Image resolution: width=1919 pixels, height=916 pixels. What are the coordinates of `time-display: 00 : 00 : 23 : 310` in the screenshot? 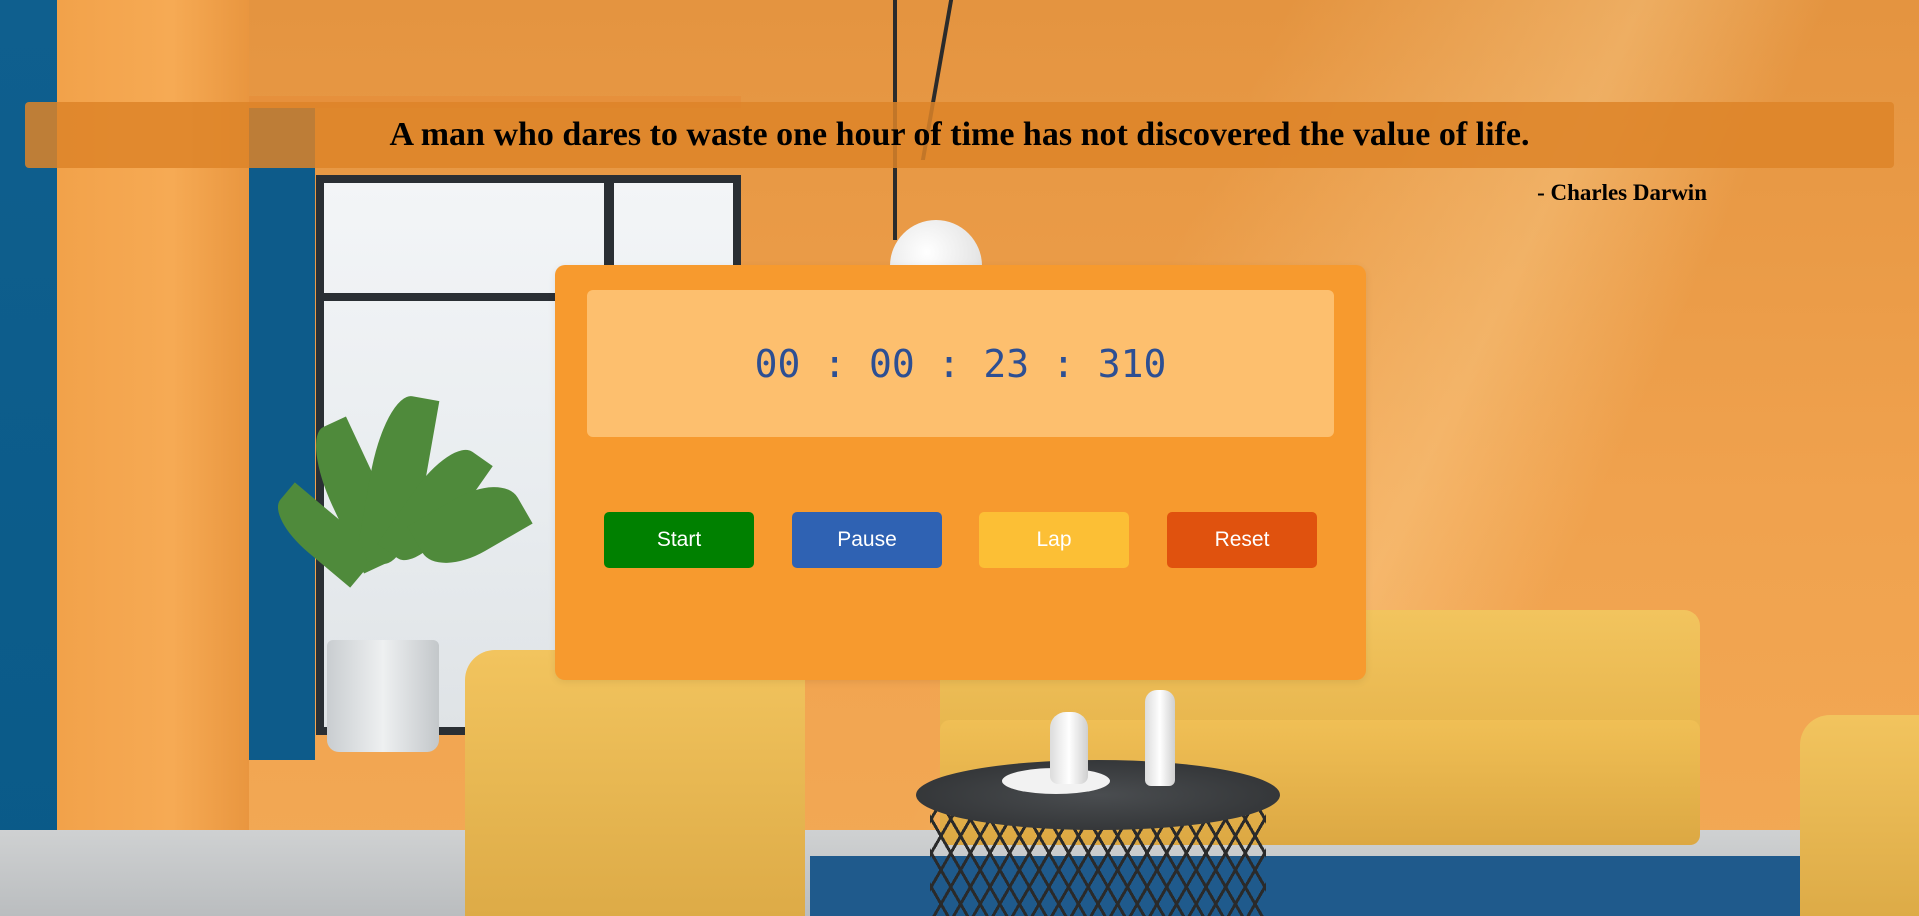 It's located at (960, 363).